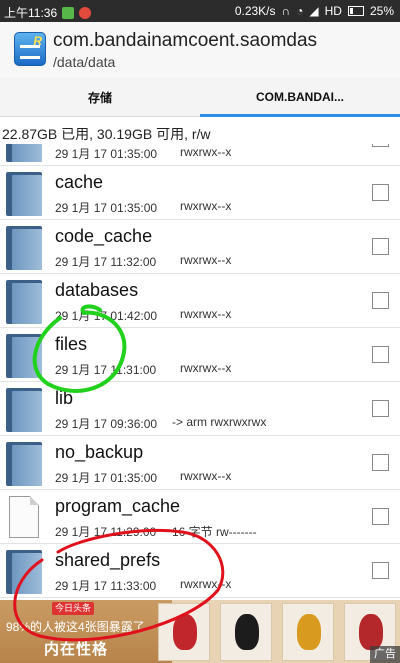  I want to click on file-name: code_cache, so click(104, 236).